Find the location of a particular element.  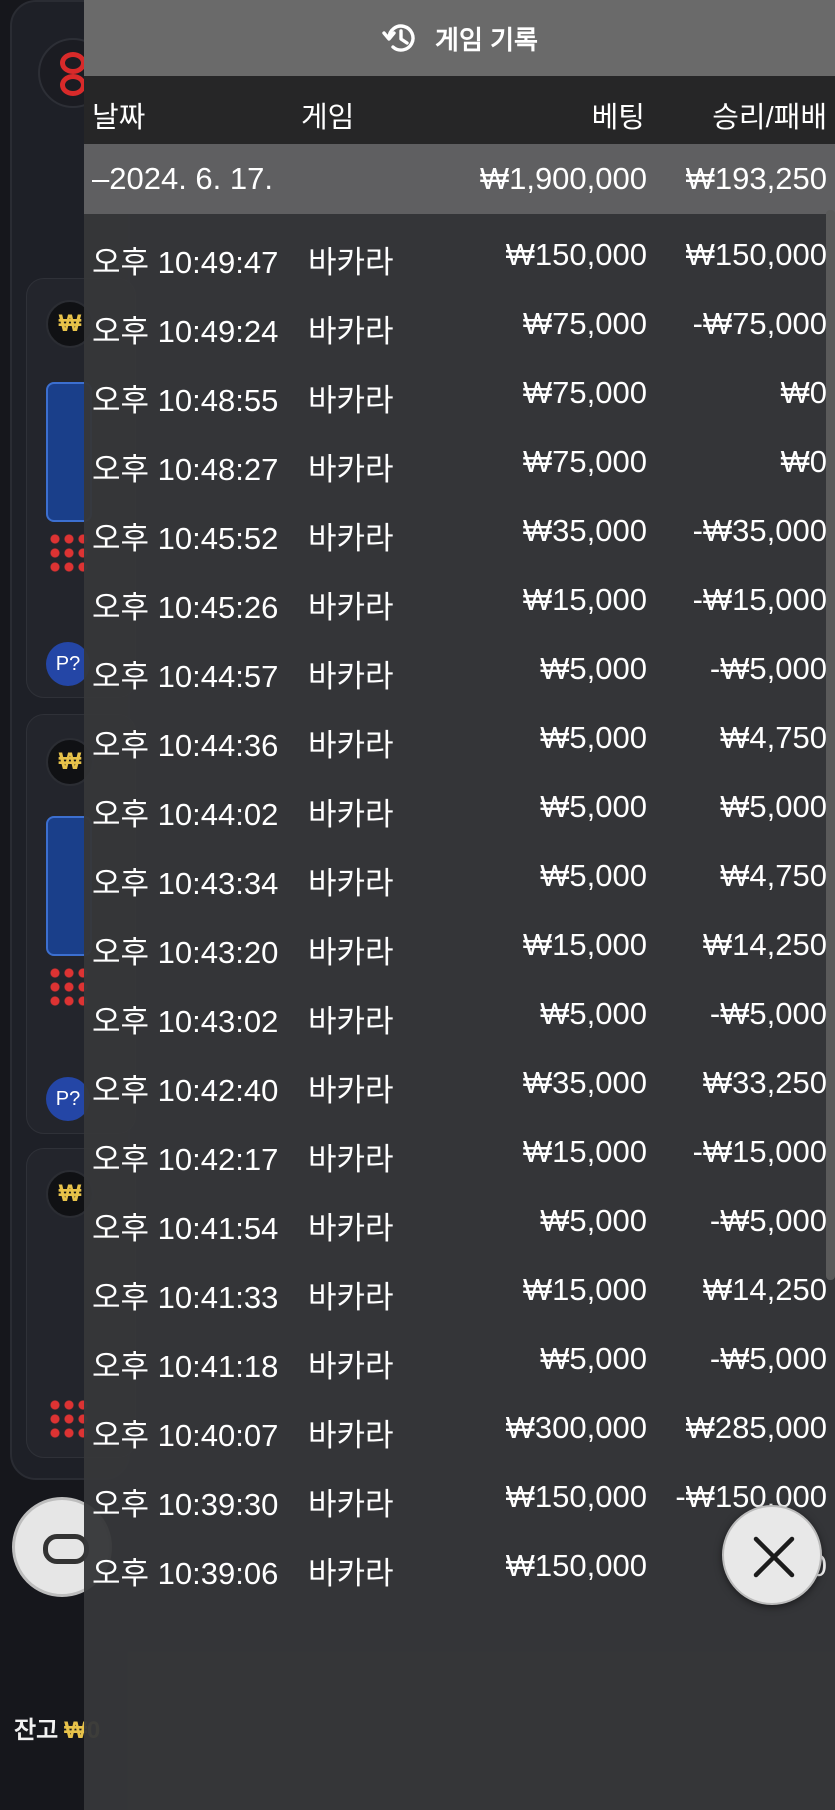

row-time: 오후 10:39:06 is located at coordinates (185, 1573).